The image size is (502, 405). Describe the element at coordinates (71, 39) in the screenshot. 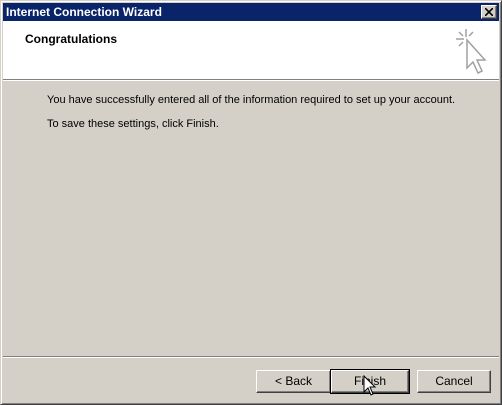

I see `page-title: Congratulations` at that location.